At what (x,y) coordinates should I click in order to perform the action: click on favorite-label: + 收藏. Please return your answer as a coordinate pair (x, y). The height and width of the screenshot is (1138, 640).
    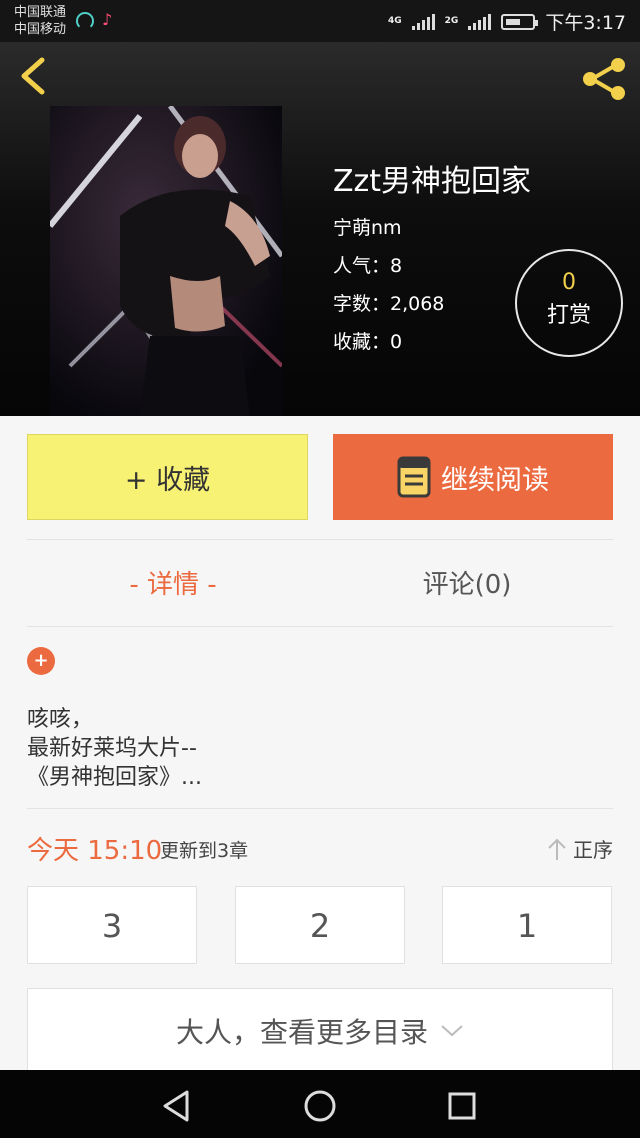
    Looking at the image, I should click on (167, 480).